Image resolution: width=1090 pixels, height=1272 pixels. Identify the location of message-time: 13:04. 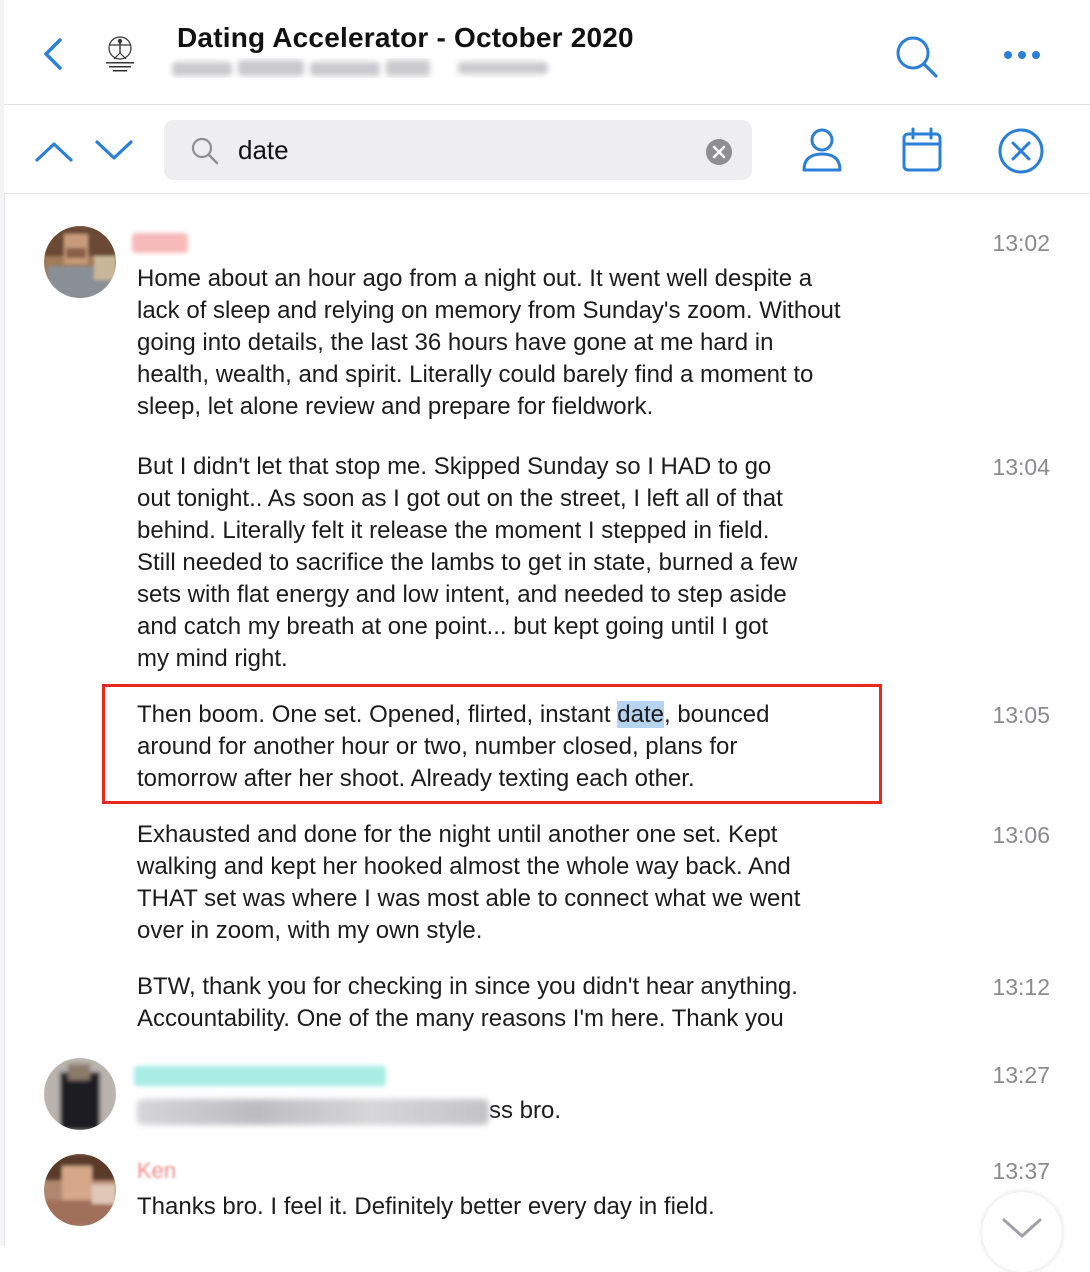
(1021, 467).